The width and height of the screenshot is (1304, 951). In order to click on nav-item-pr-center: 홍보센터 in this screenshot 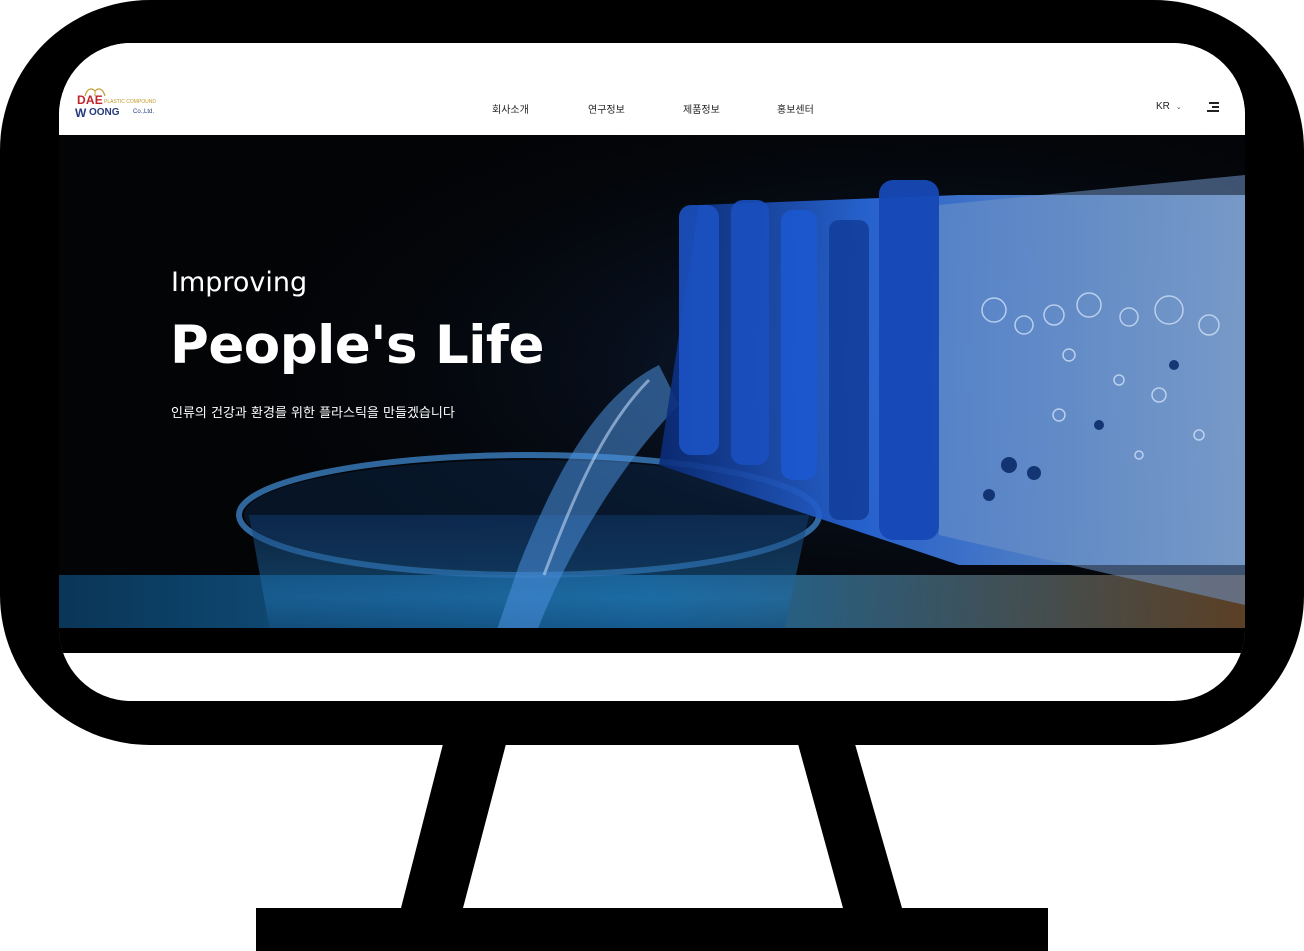, I will do `click(795, 108)`.